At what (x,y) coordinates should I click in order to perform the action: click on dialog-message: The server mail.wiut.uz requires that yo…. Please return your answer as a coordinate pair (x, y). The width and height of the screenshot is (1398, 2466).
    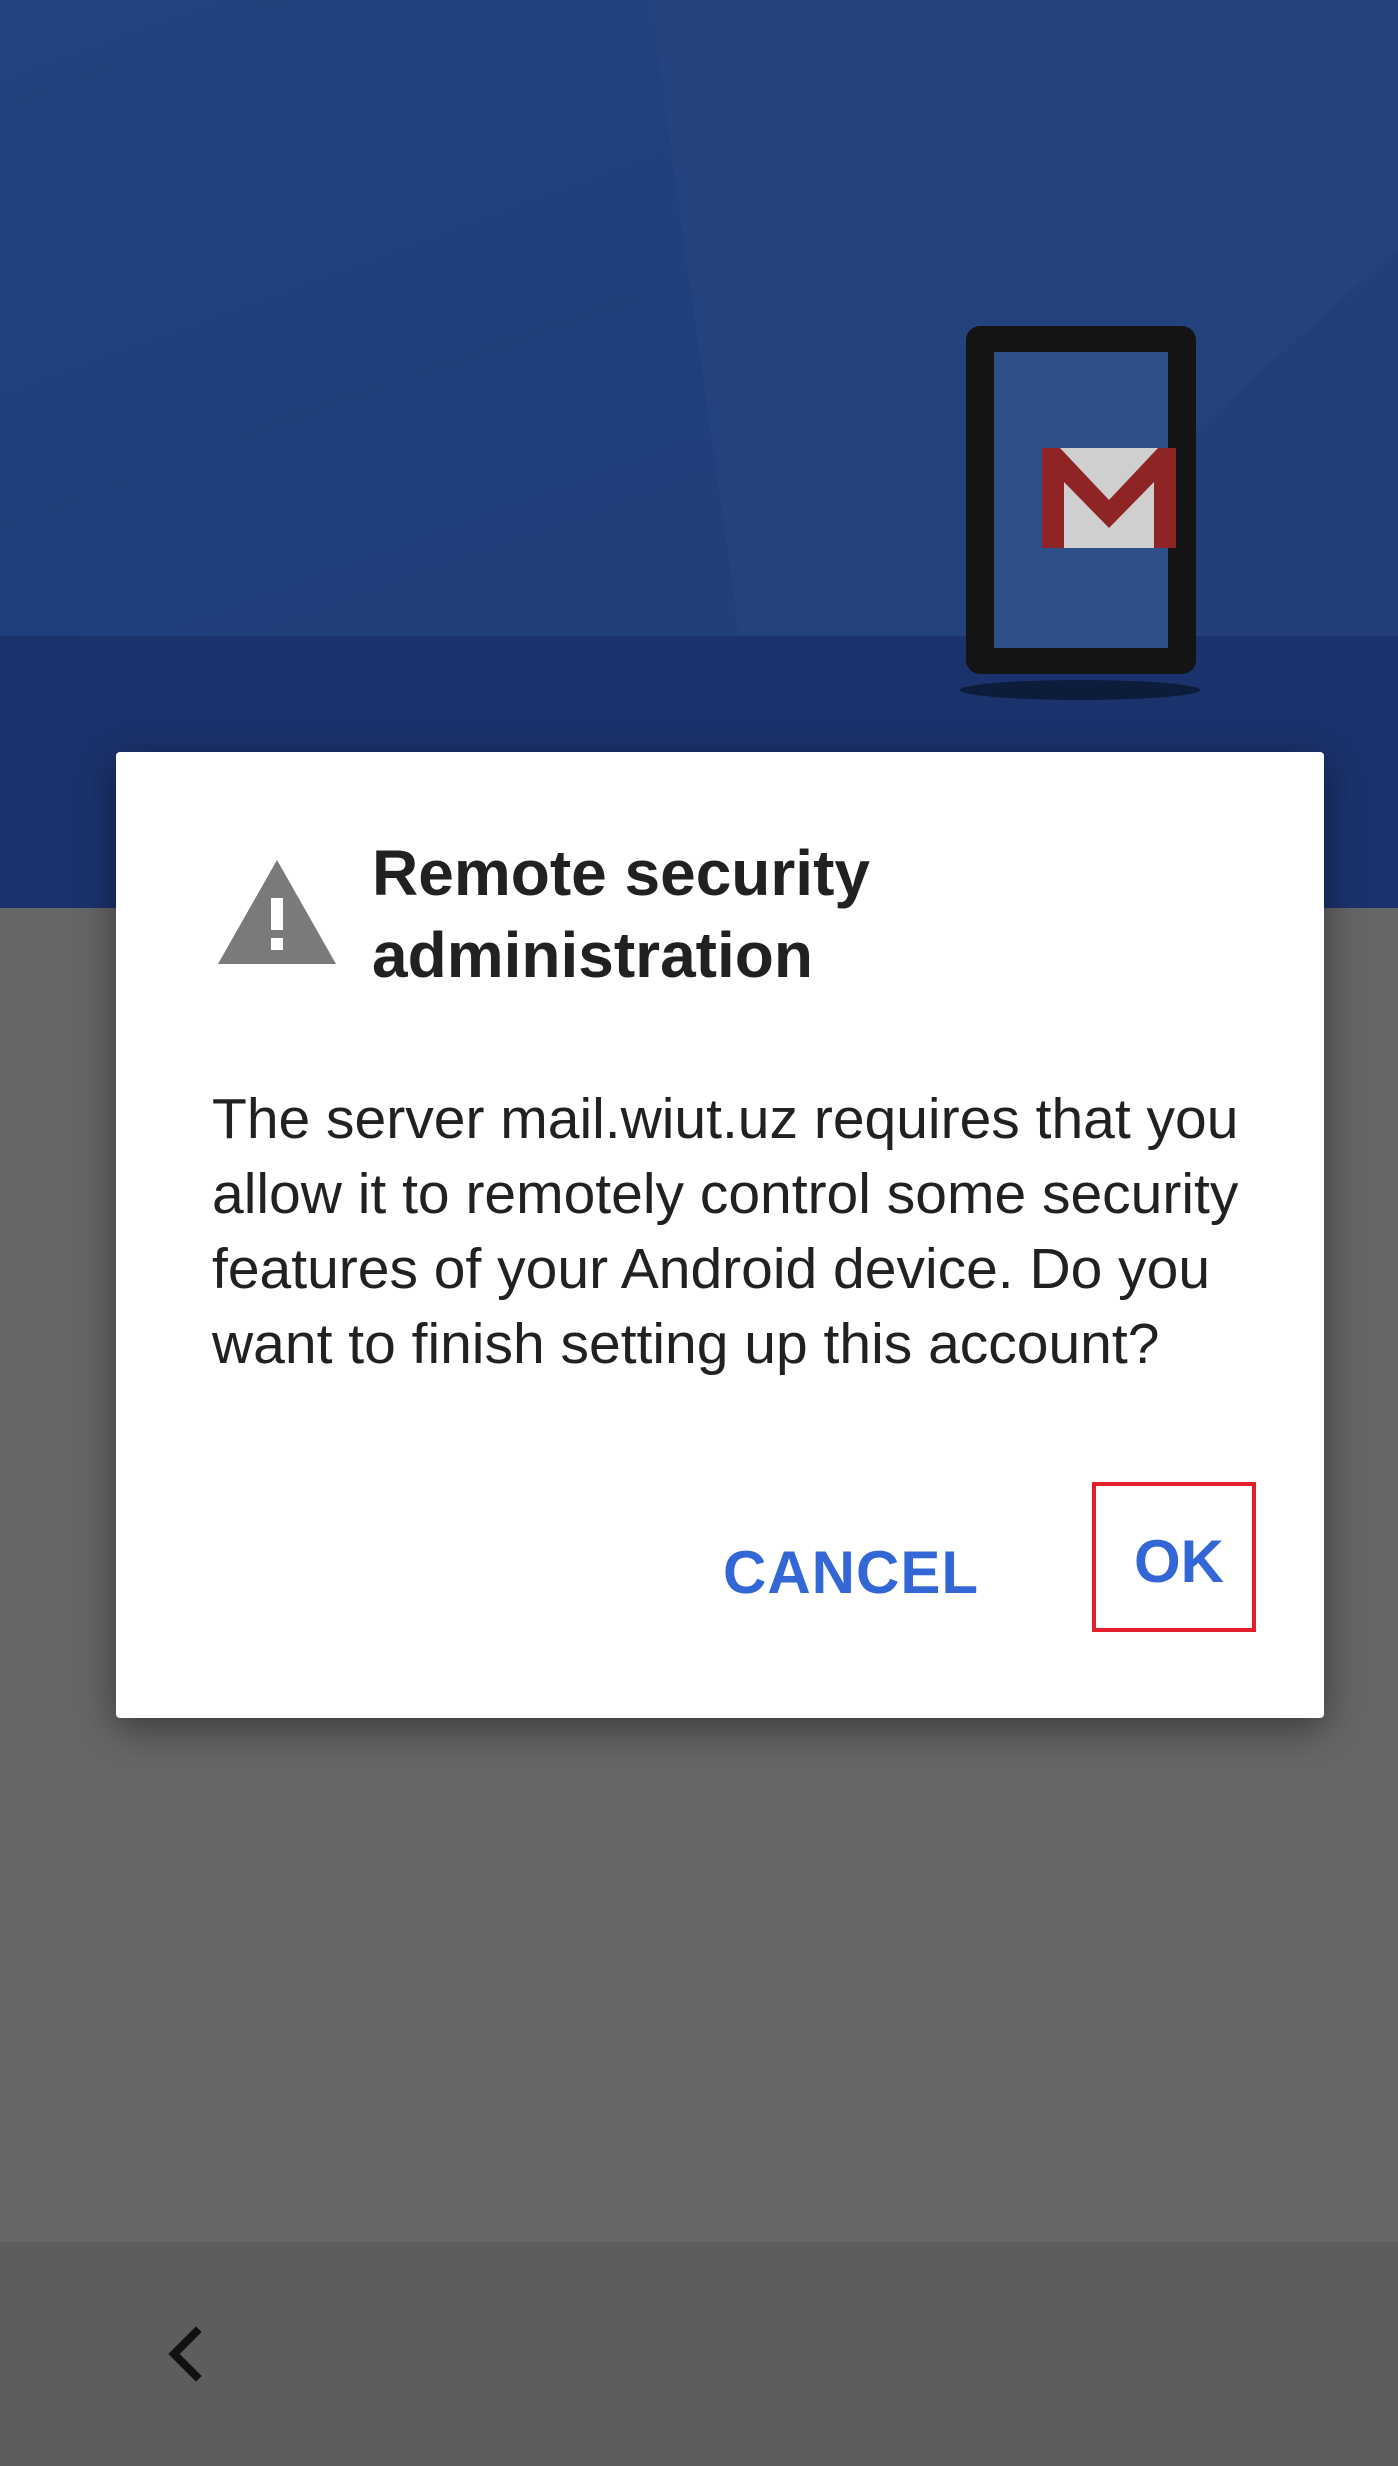
    Looking at the image, I should click on (725, 1231).